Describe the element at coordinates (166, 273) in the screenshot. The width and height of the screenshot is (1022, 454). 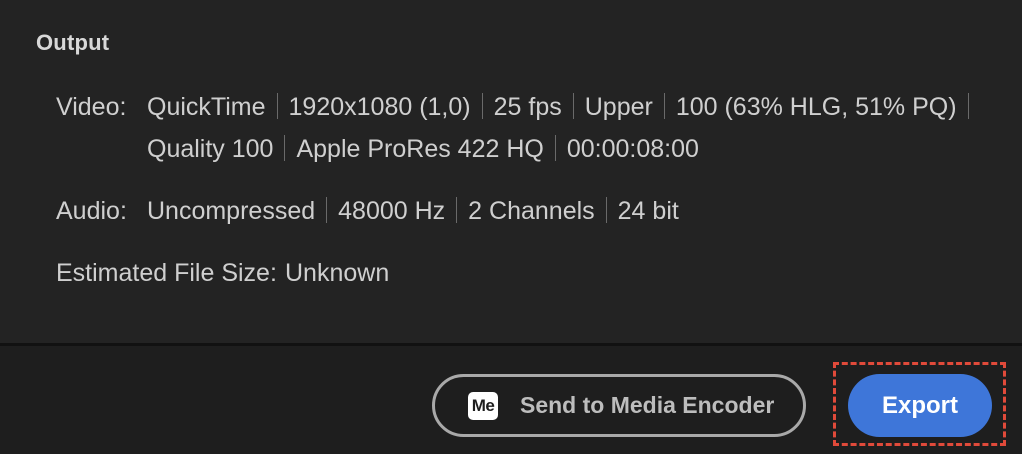
I see `file-size-label: Estimated File Size:` at that location.